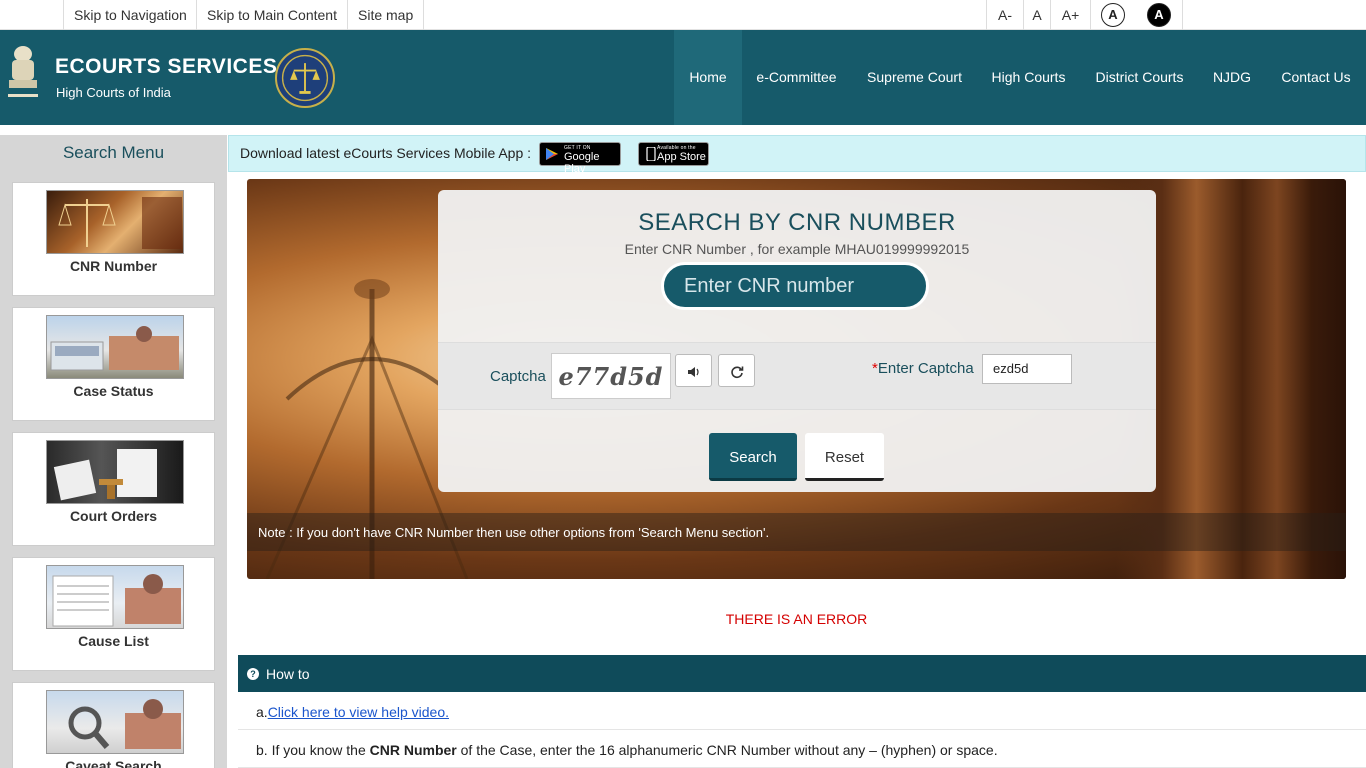  I want to click on speaker-icon, so click(693, 371).